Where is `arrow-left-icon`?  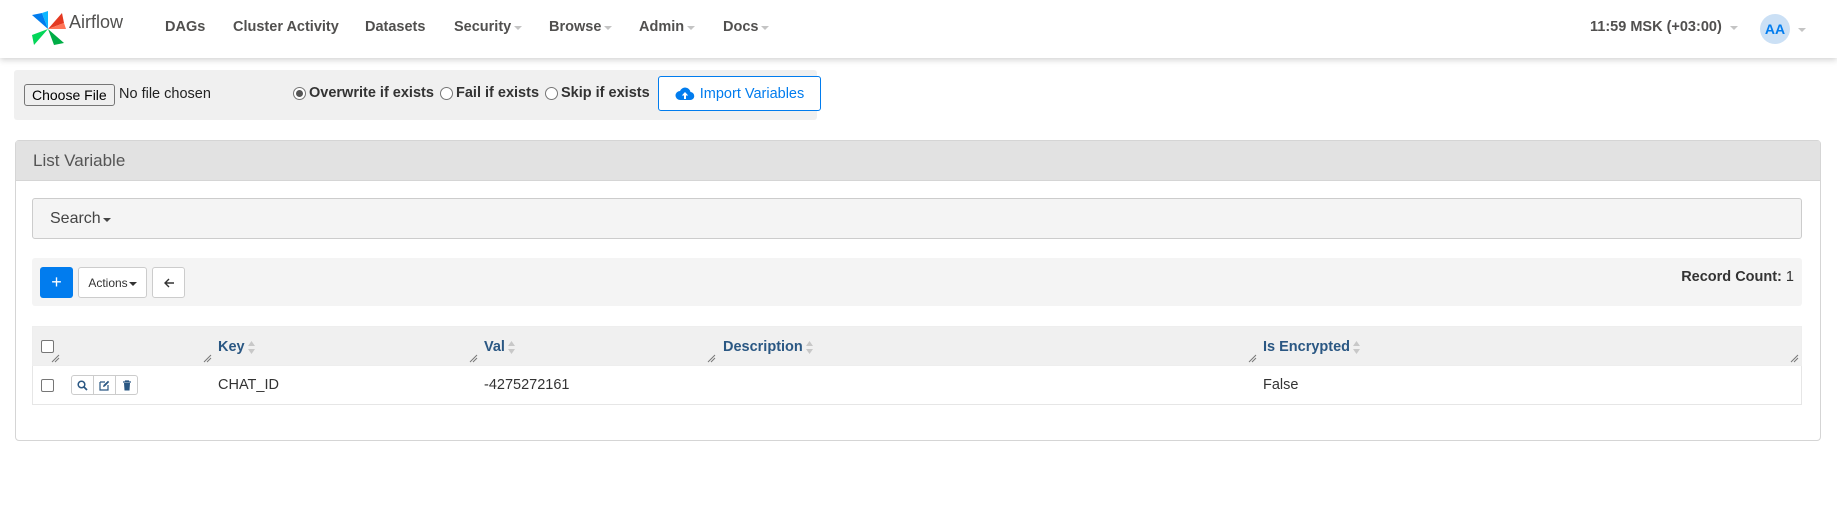
arrow-left-icon is located at coordinates (168, 282).